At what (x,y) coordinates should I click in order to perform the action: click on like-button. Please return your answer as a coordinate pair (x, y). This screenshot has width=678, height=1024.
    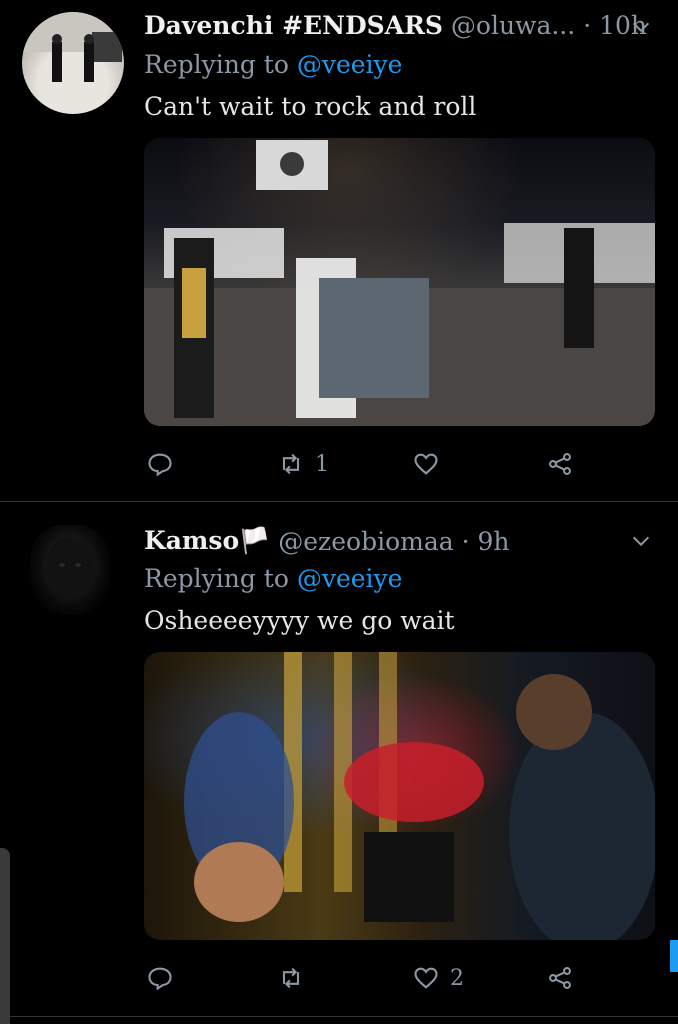
    Looking at the image, I should click on (431, 464).